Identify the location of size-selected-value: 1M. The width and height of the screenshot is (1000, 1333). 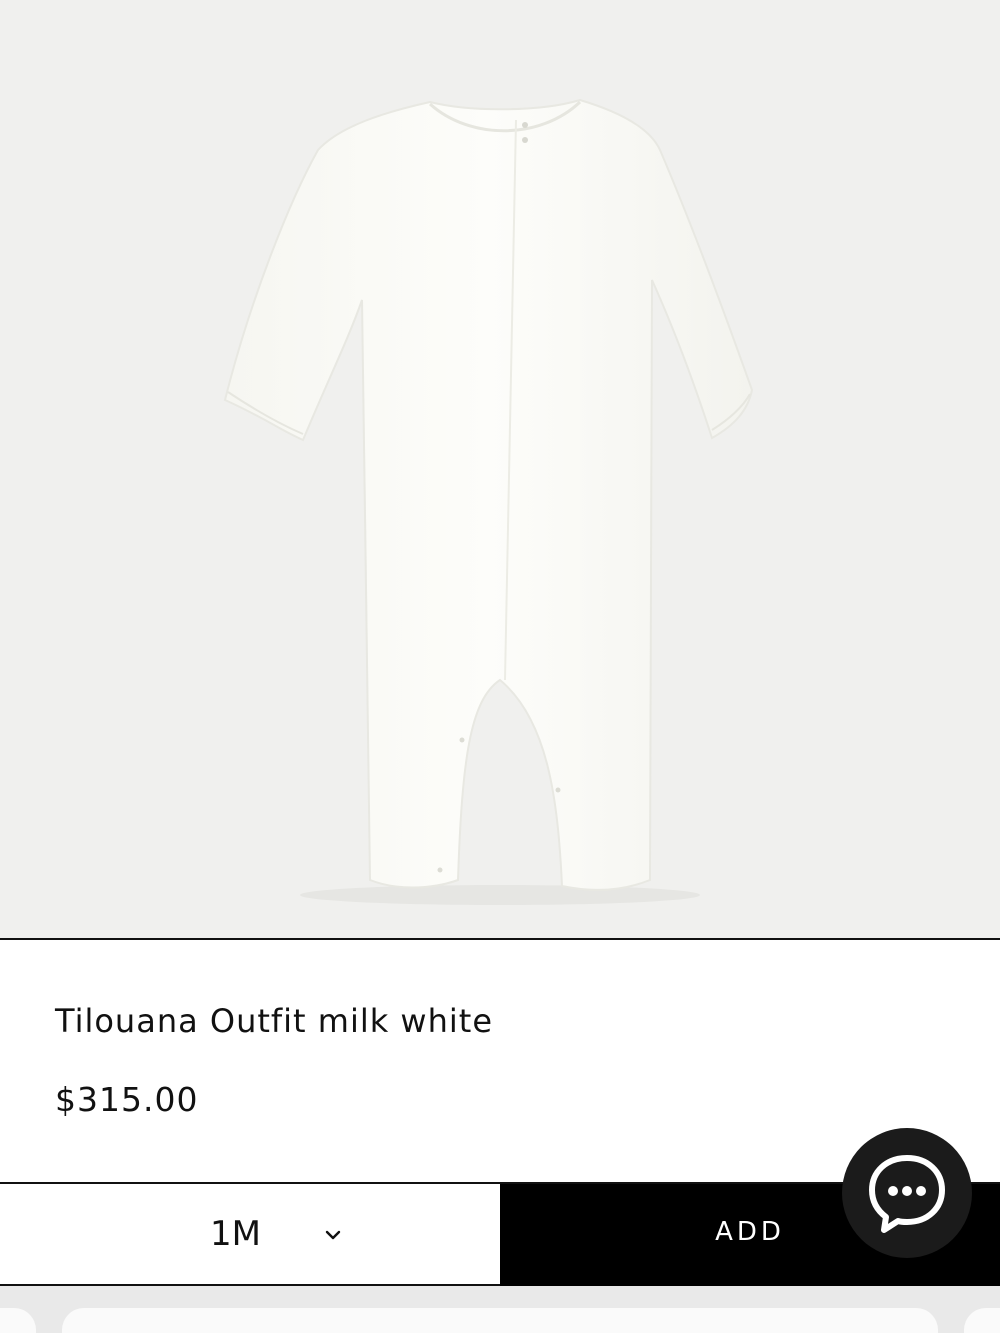
(235, 1234).